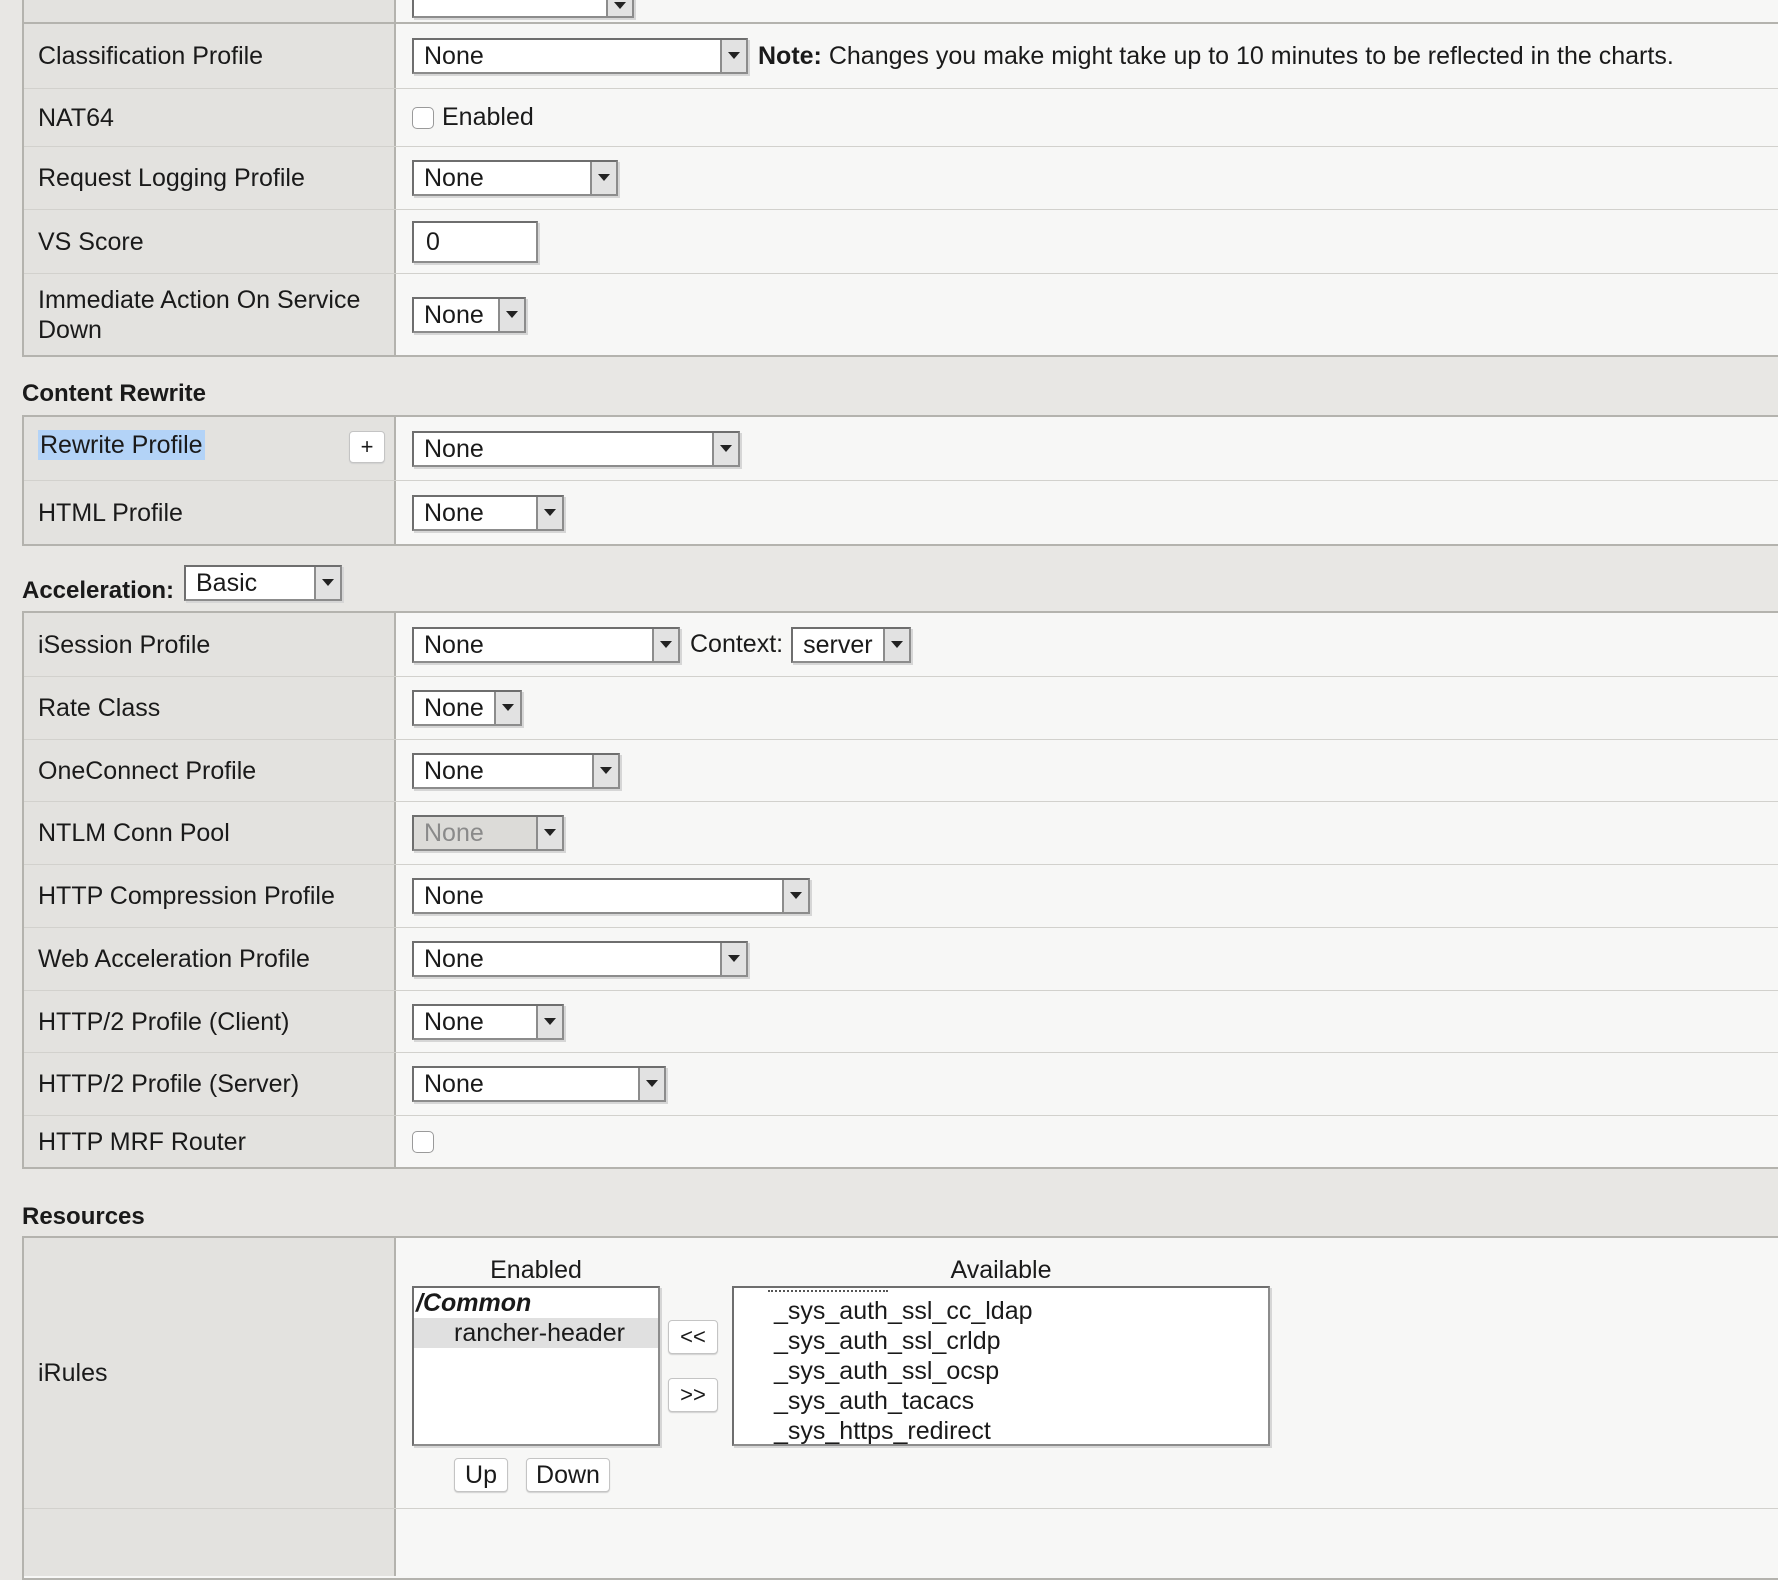 The image size is (1778, 1580). What do you see at coordinates (210, 1141) in the screenshot?
I see `http-mrf-router-label: HTTP MRF Router` at bounding box center [210, 1141].